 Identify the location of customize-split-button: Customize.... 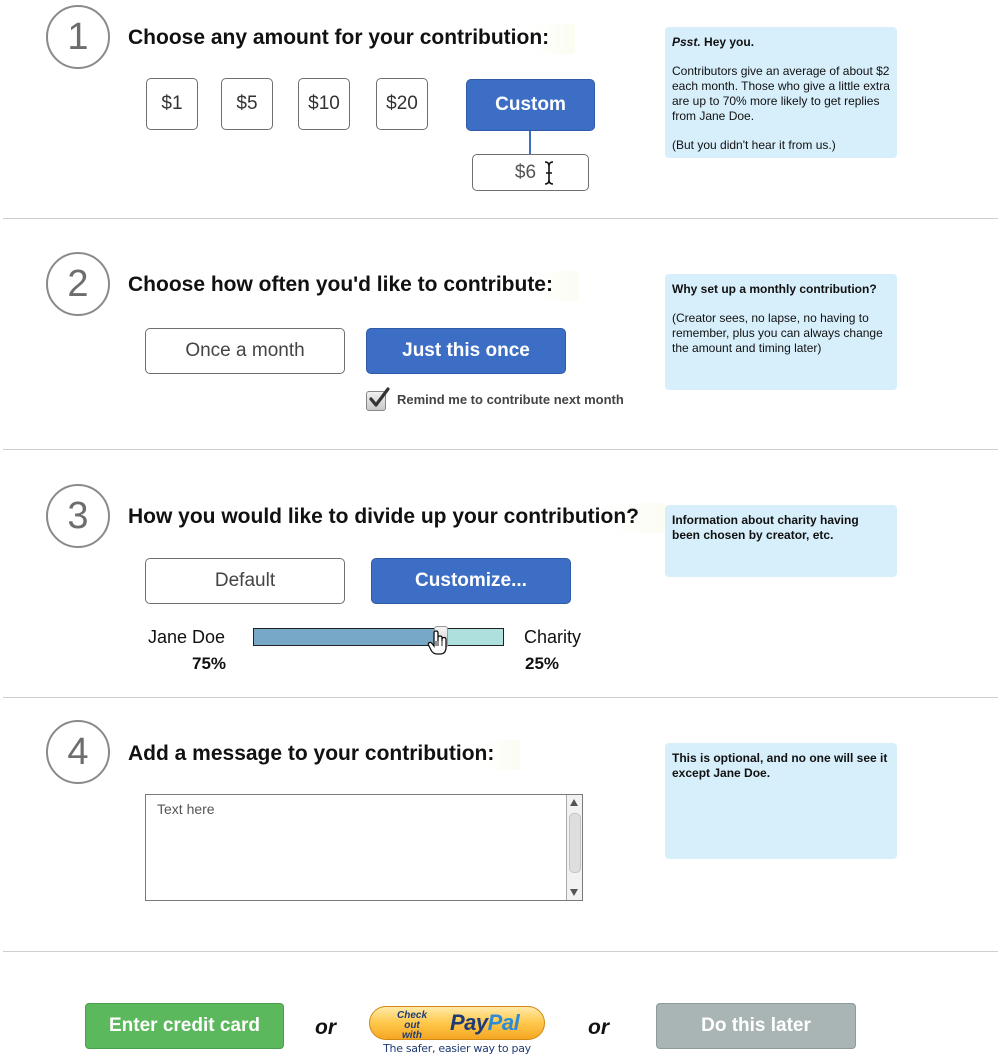
(471, 581).